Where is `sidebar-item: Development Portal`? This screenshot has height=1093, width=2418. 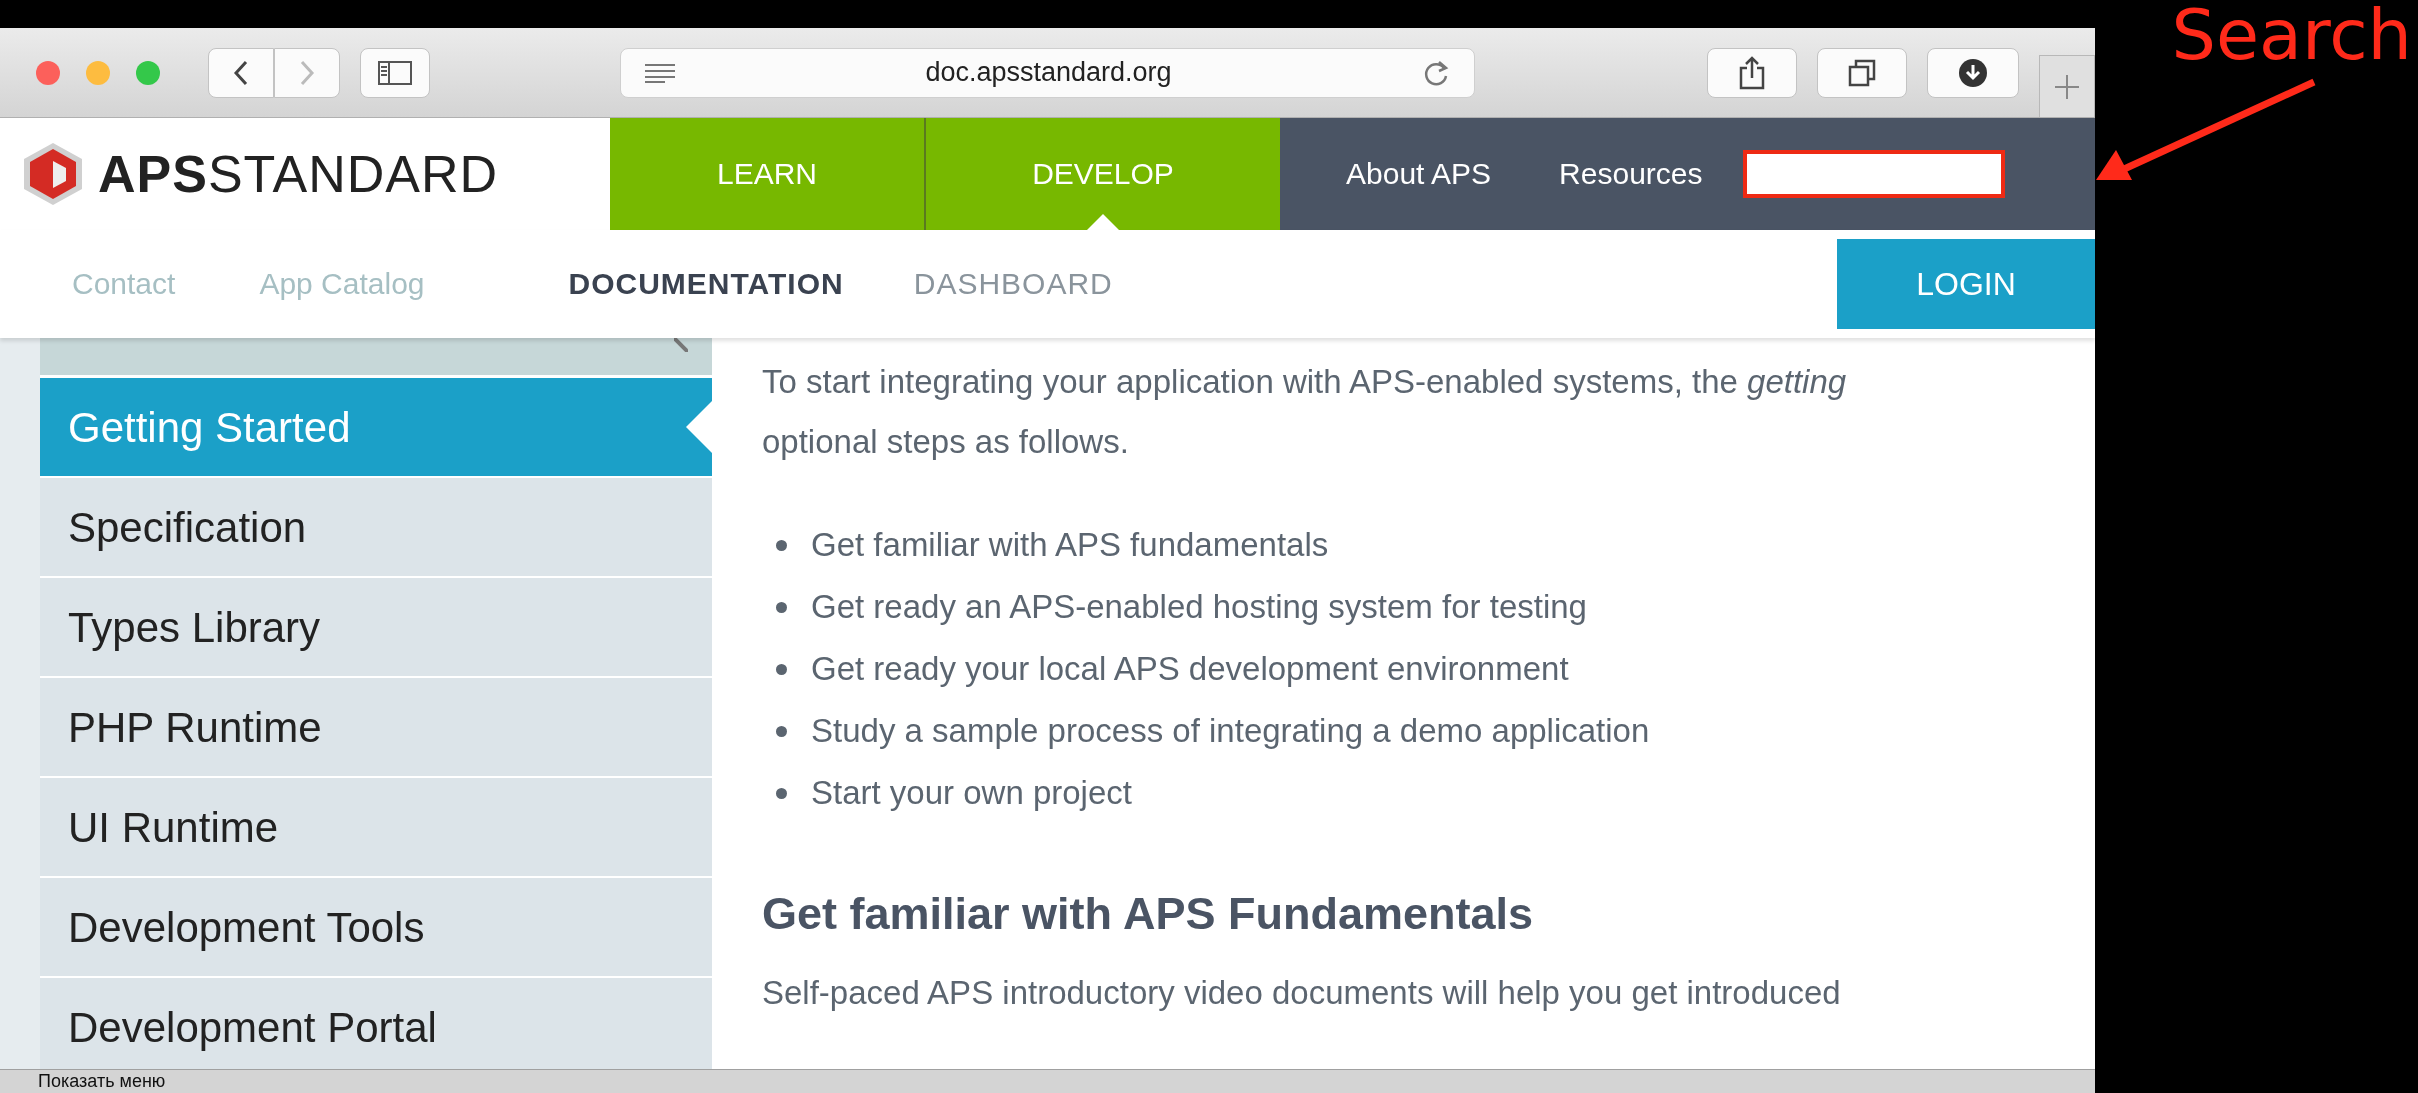 sidebar-item: Development Portal is located at coordinates (376, 1023).